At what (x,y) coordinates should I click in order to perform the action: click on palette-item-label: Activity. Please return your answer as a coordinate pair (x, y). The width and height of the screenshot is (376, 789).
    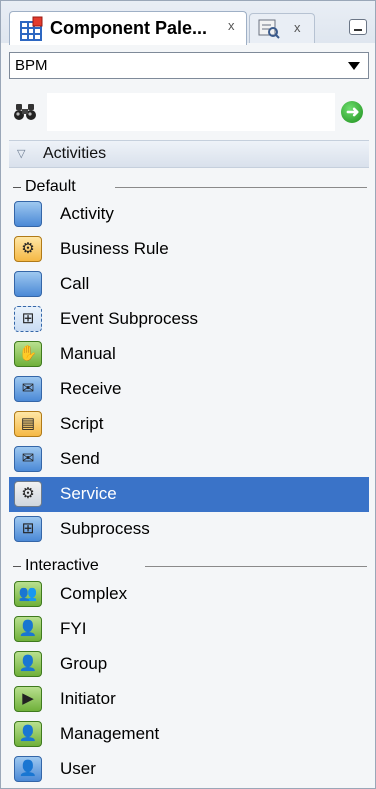
    Looking at the image, I should click on (87, 213).